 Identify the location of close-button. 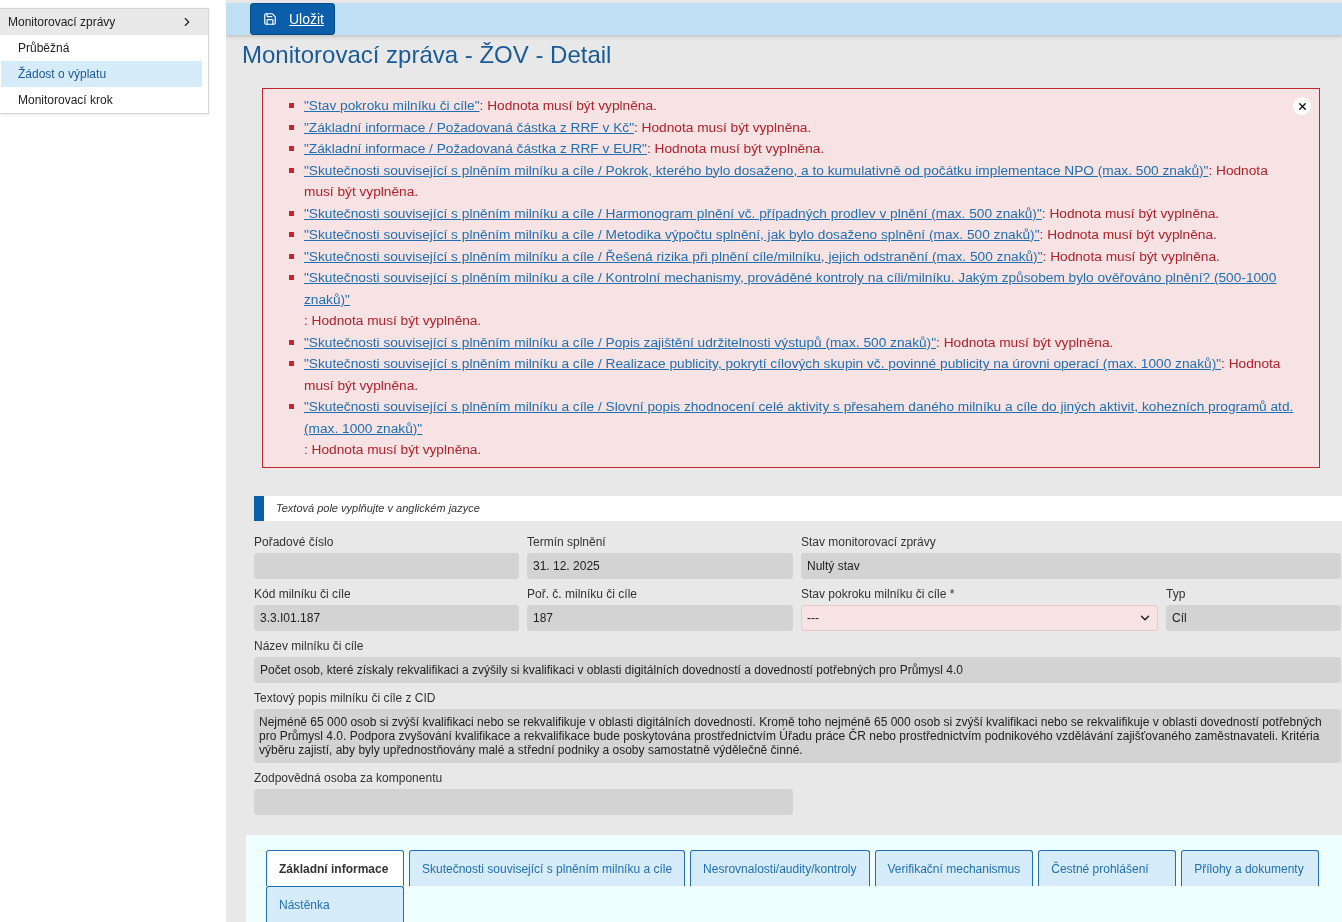
(1302, 106).